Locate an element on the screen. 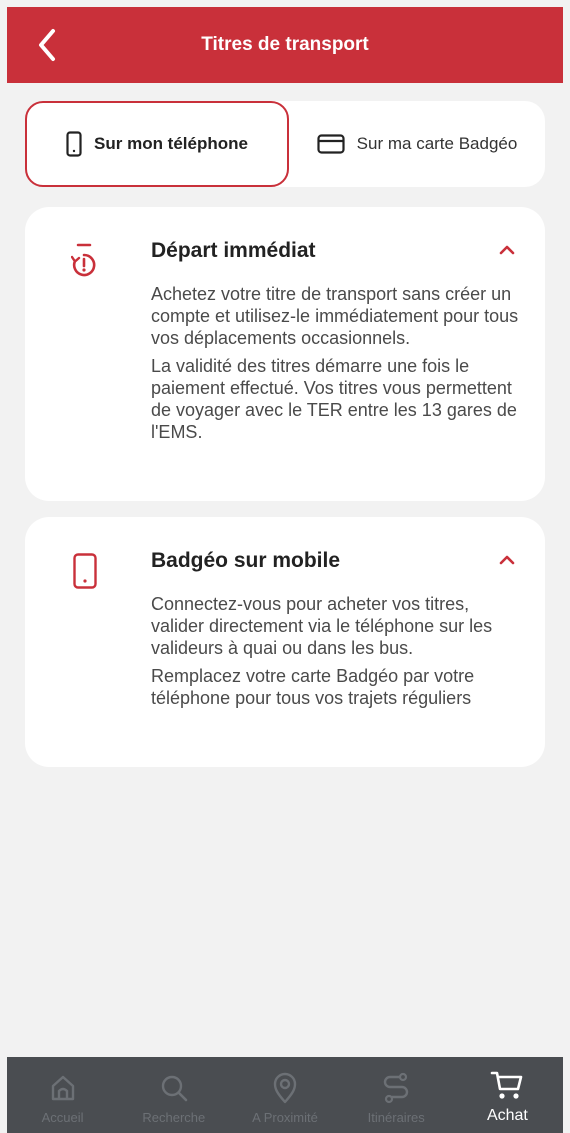 The width and height of the screenshot is (570, 1133). phone-icon is located at coordinates (74, 144).